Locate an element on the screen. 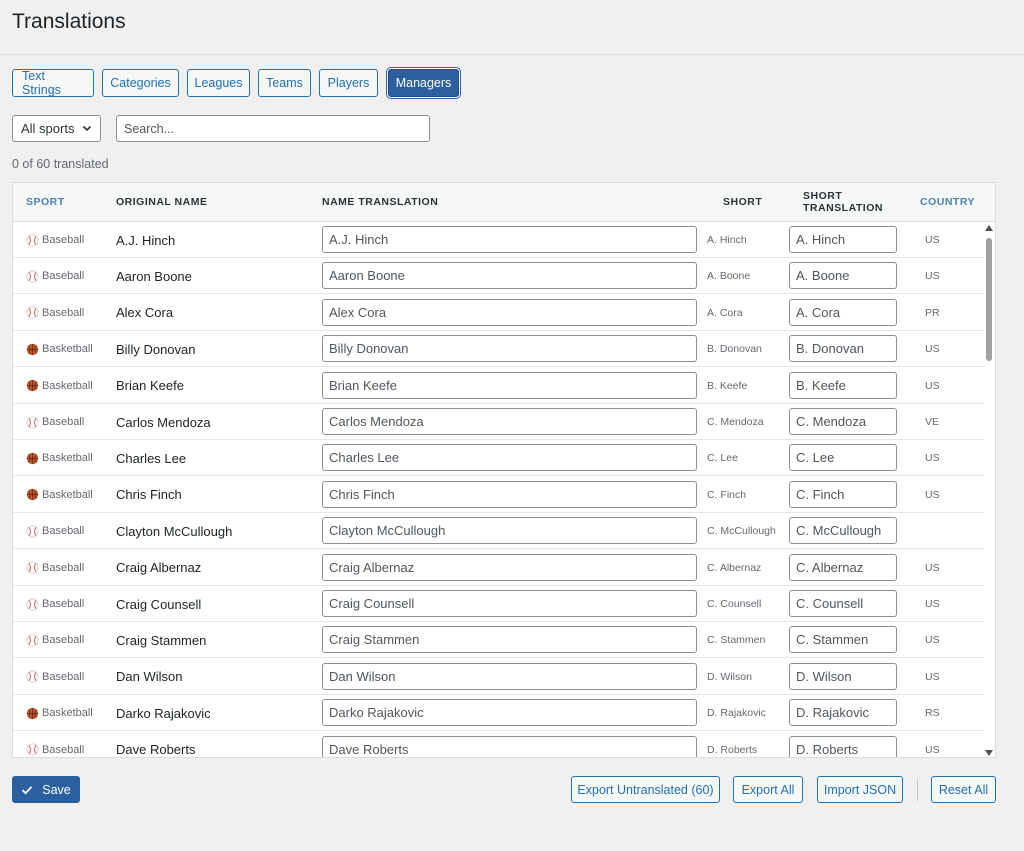 This screenshot has height=851, width=1024. original-name: Craig Albernaz is located at coordinates (159, 568).